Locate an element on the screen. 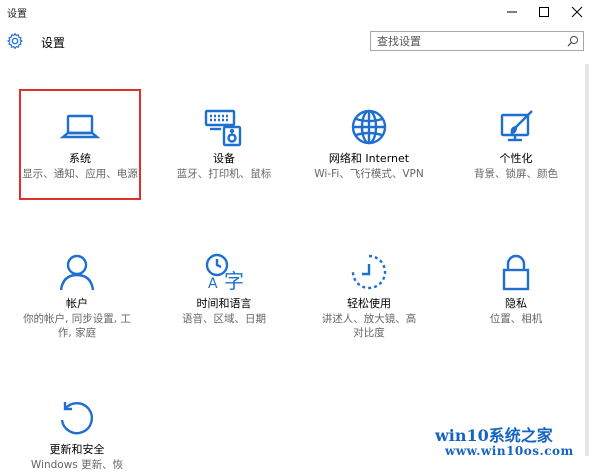 This screenshot has height=472, width=600. svg-text: A is located at coordinates (213, 284).